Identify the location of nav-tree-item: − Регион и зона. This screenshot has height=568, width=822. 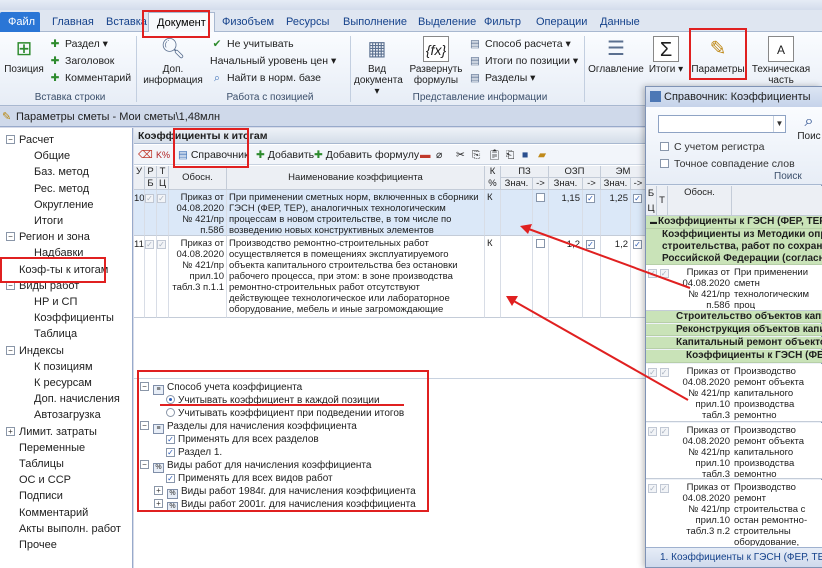
(48, 237).